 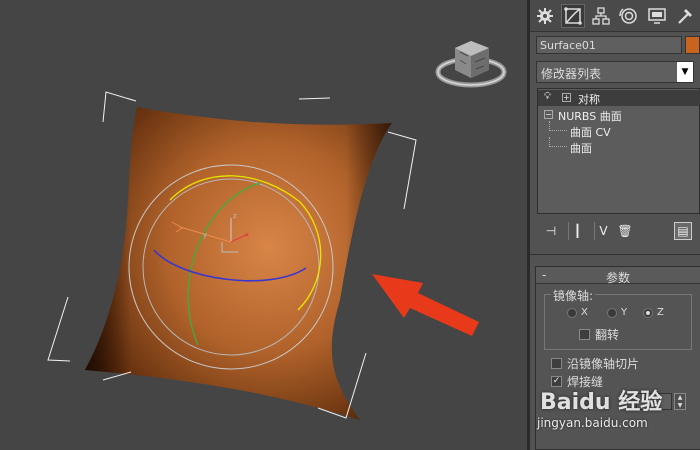 I want to click on axis-x-radio: X, so click(x=577, y=312).